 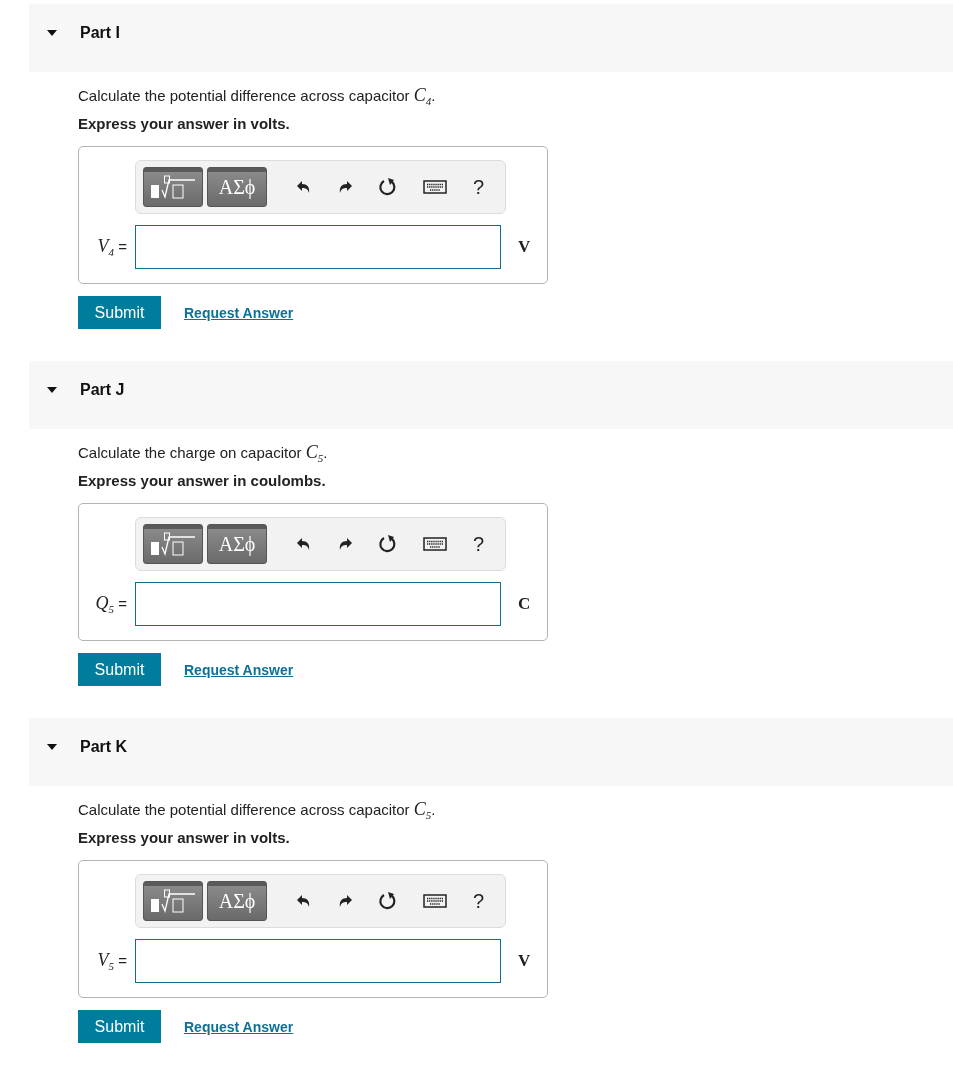 I want to click on part-header: Part I, so click(x=491, y=38).